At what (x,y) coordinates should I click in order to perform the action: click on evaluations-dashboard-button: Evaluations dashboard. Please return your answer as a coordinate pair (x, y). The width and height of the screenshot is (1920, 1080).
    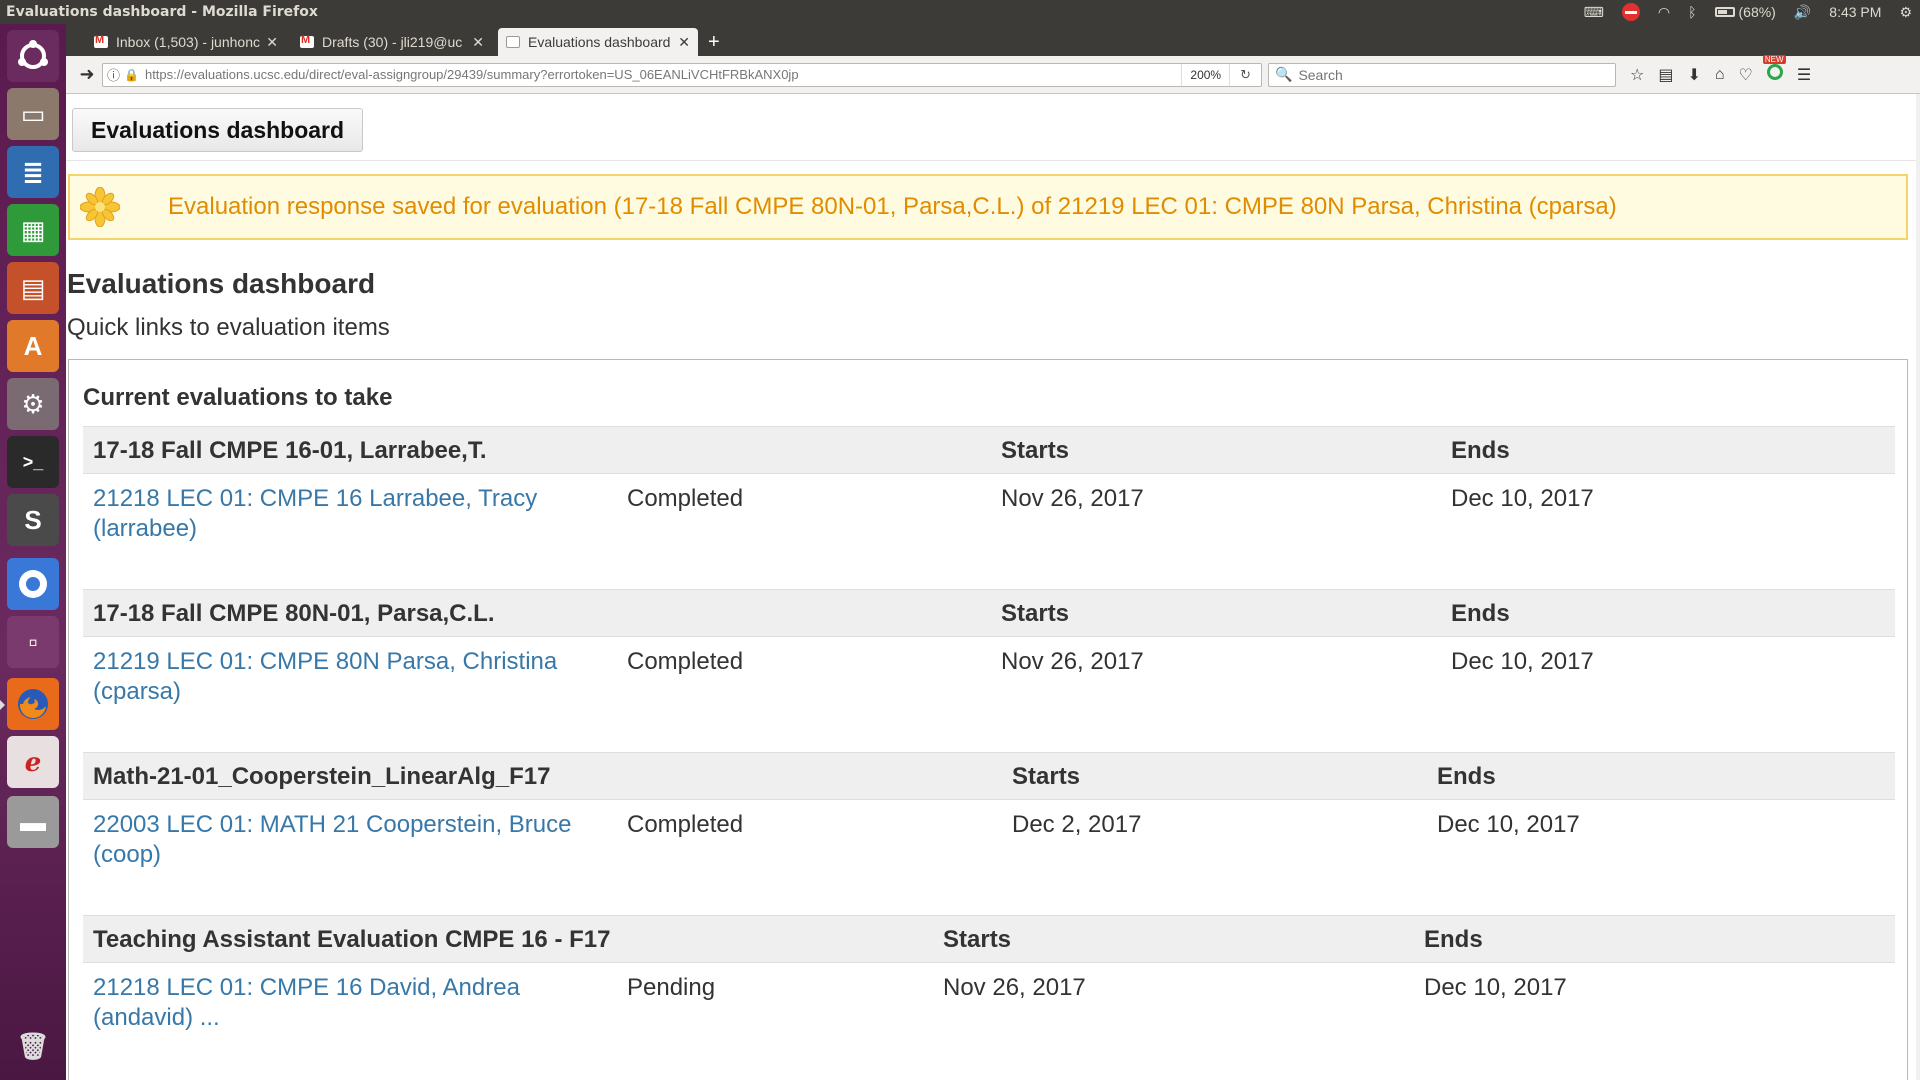
    Looking at the image, I should click on (218, 130).